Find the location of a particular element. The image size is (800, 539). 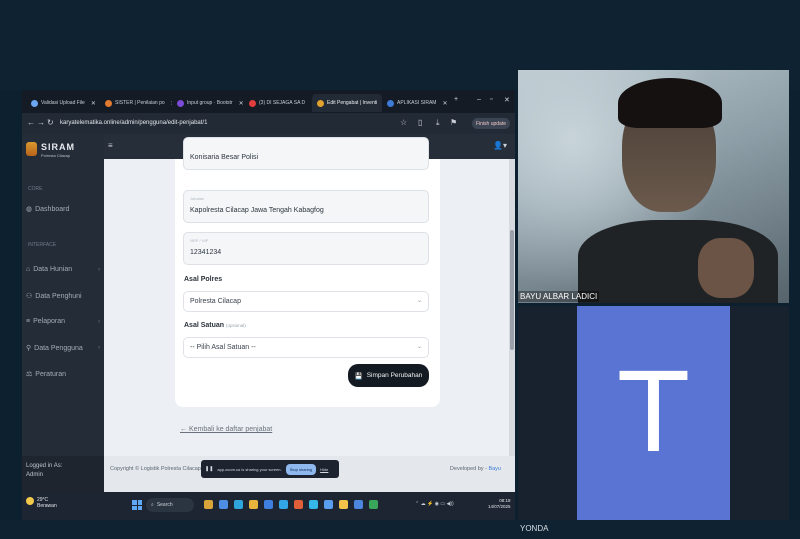

bottom-band is located at coordinates (400, 529).